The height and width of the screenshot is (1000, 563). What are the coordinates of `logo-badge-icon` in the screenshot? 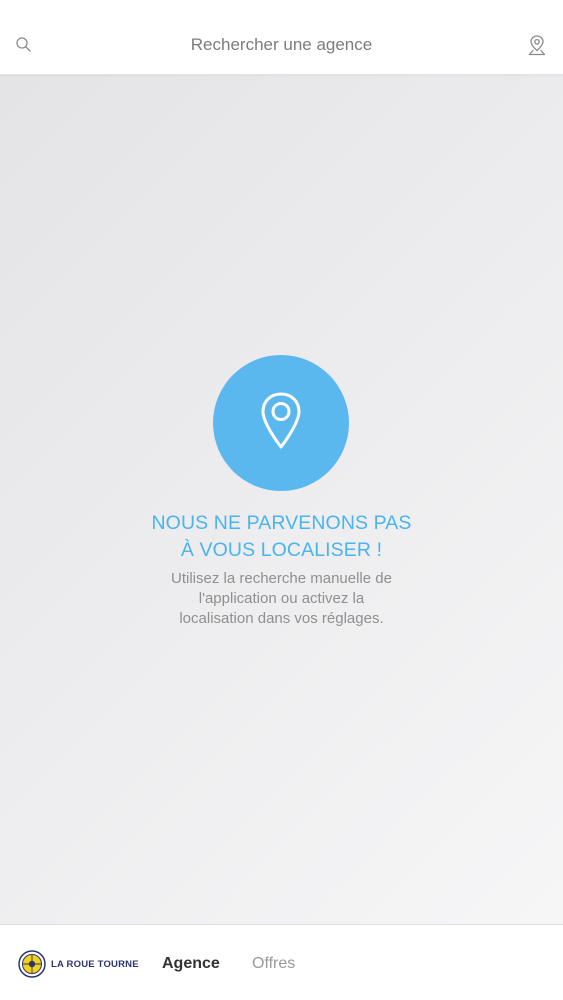 It's located at (32, 964).